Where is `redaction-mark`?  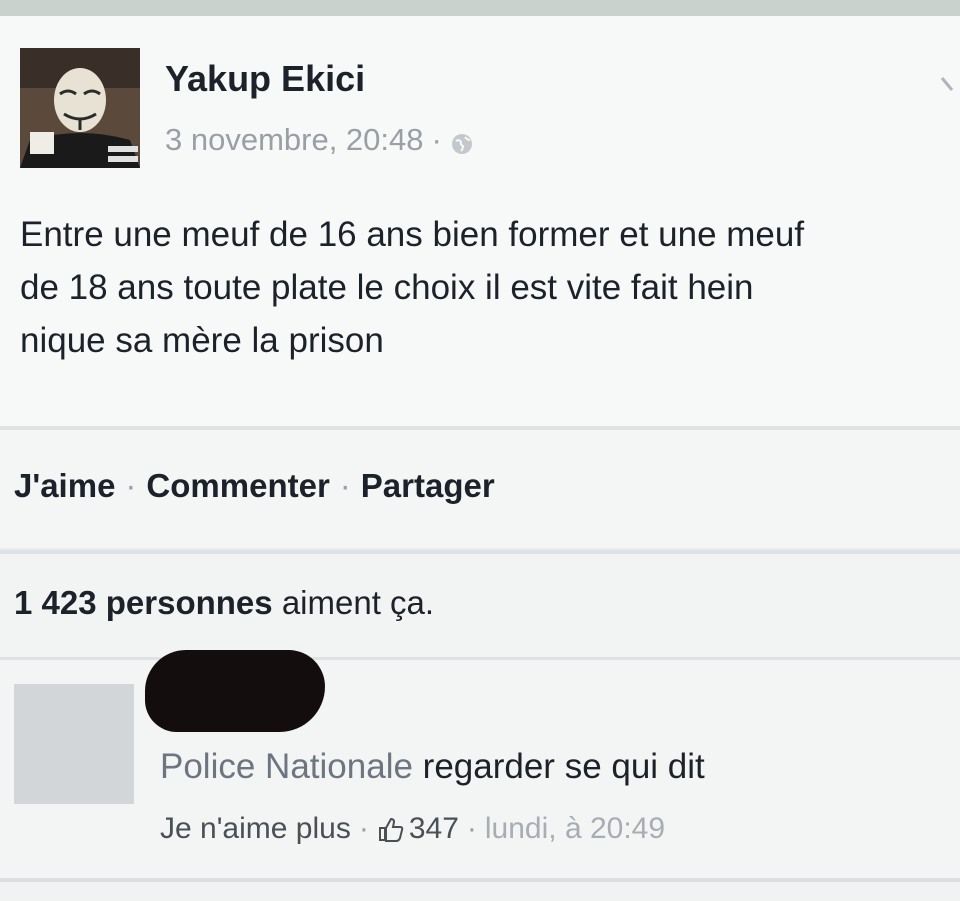 redaction-mark is located at coordinates (235, 691).